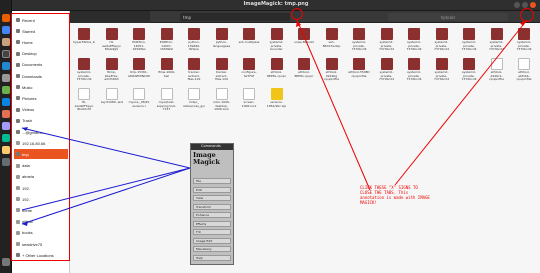 The image size is (540, 273). I want to click on im-menu-button: Enhance, so click(212, 215).